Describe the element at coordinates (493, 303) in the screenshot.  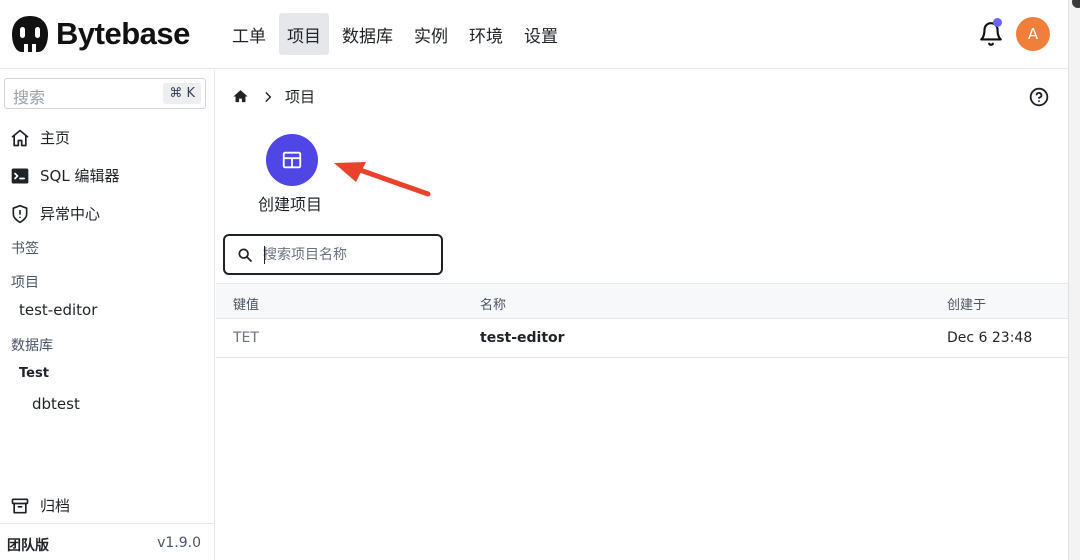
I see `column-header-name: 名称` at that location.